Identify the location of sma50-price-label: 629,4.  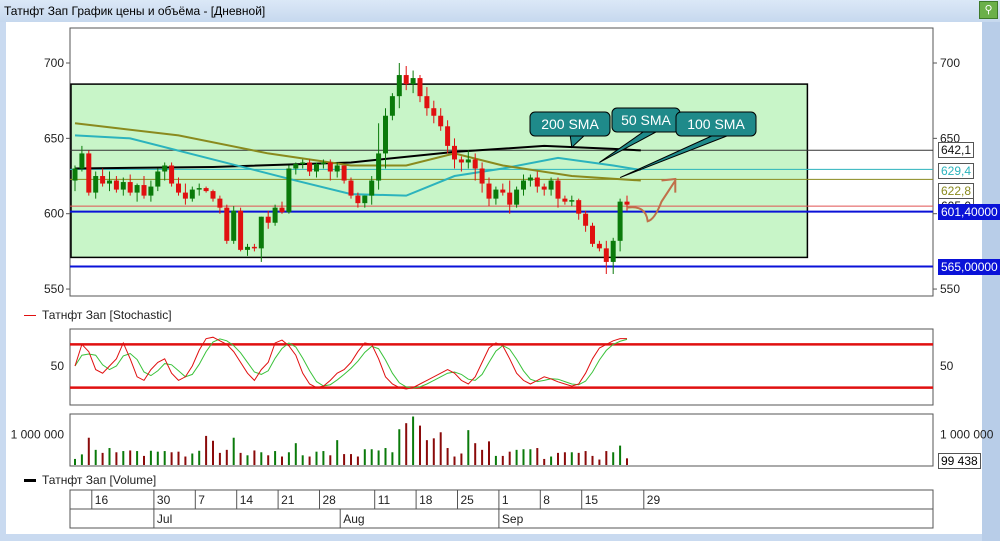
(956, 171).